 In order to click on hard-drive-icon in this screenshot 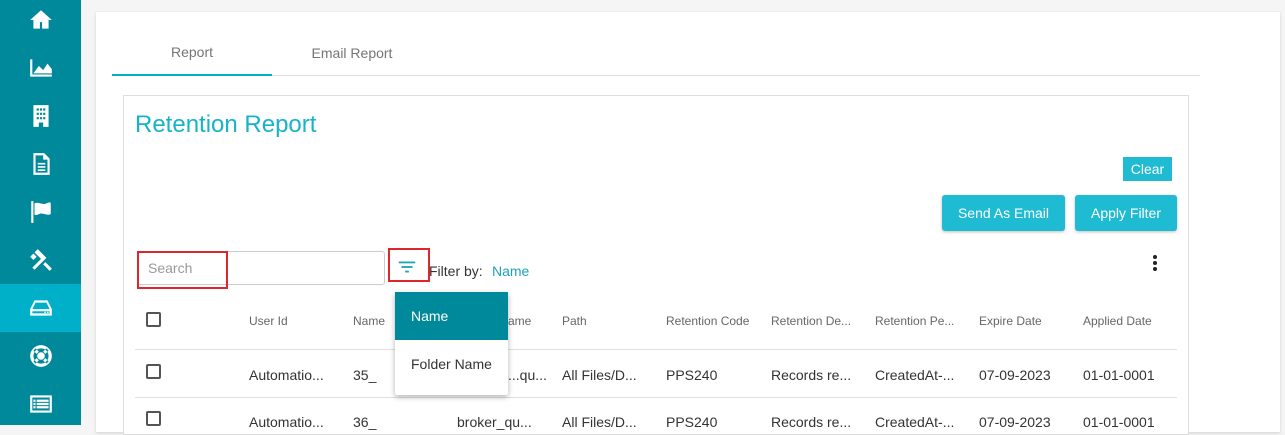, I will do `click(40, 308)`.